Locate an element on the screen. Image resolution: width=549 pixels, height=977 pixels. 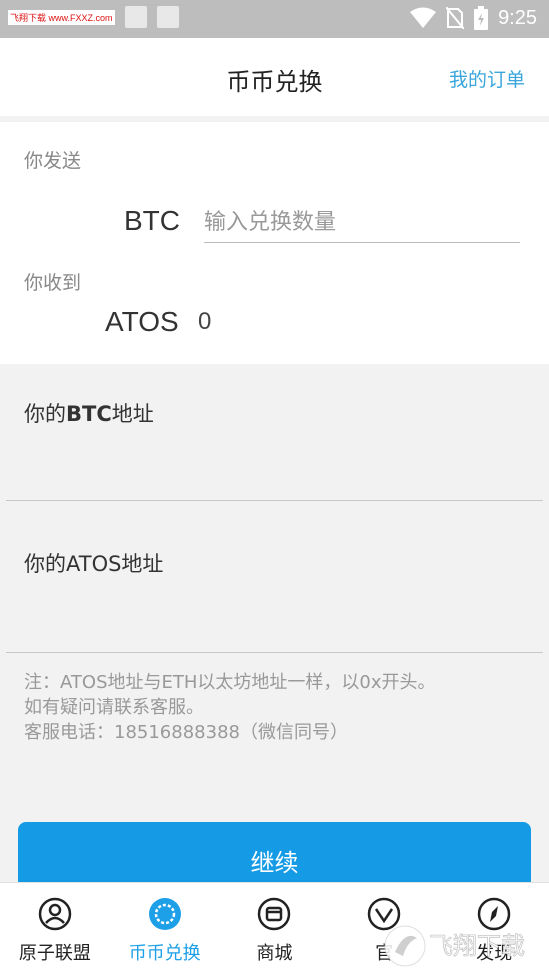
receive-amount: 0 is located at coordinates (205, 321).